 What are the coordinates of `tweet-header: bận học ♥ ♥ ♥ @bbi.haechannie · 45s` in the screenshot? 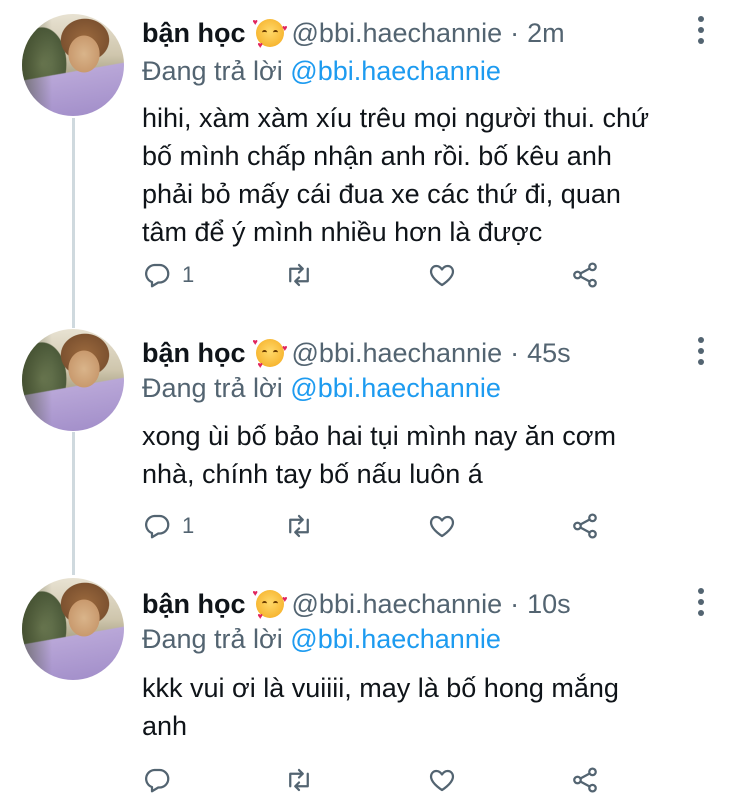 It's located at (356, 353).